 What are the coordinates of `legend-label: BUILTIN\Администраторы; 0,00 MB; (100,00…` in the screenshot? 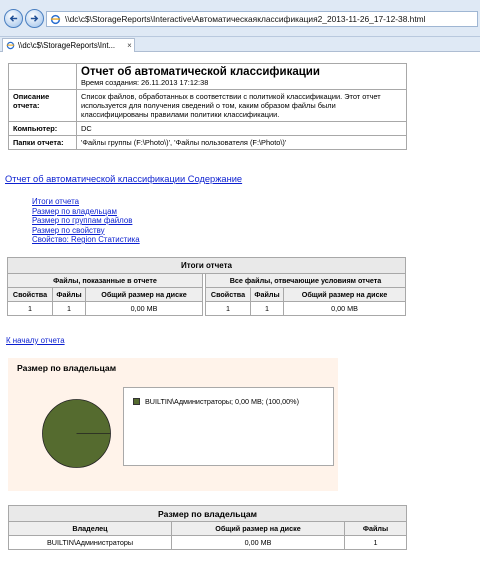 It's located at (222, 401).